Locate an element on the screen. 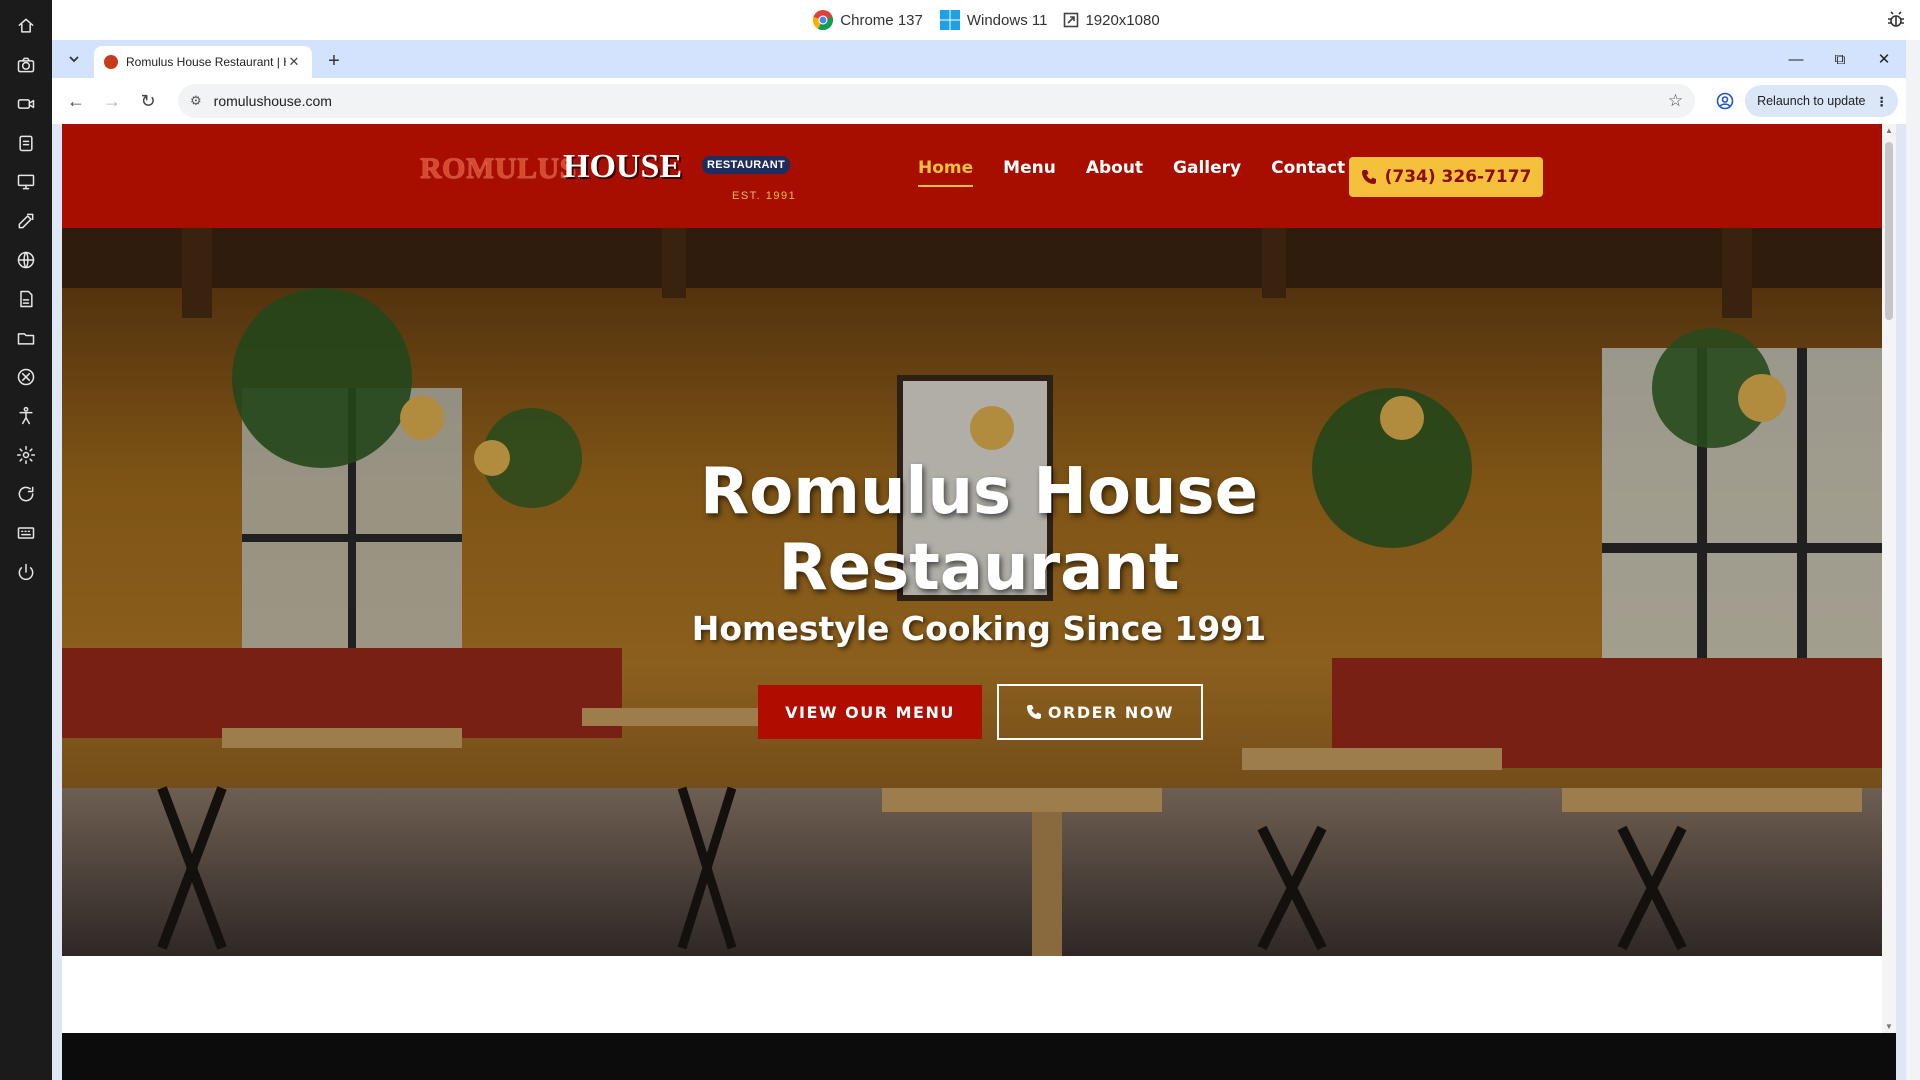 Image resolution: width=1920 pixels, height=1080 pixels. call-phone-button: (734) 326-7177 is located at coordinates (1446, 177).